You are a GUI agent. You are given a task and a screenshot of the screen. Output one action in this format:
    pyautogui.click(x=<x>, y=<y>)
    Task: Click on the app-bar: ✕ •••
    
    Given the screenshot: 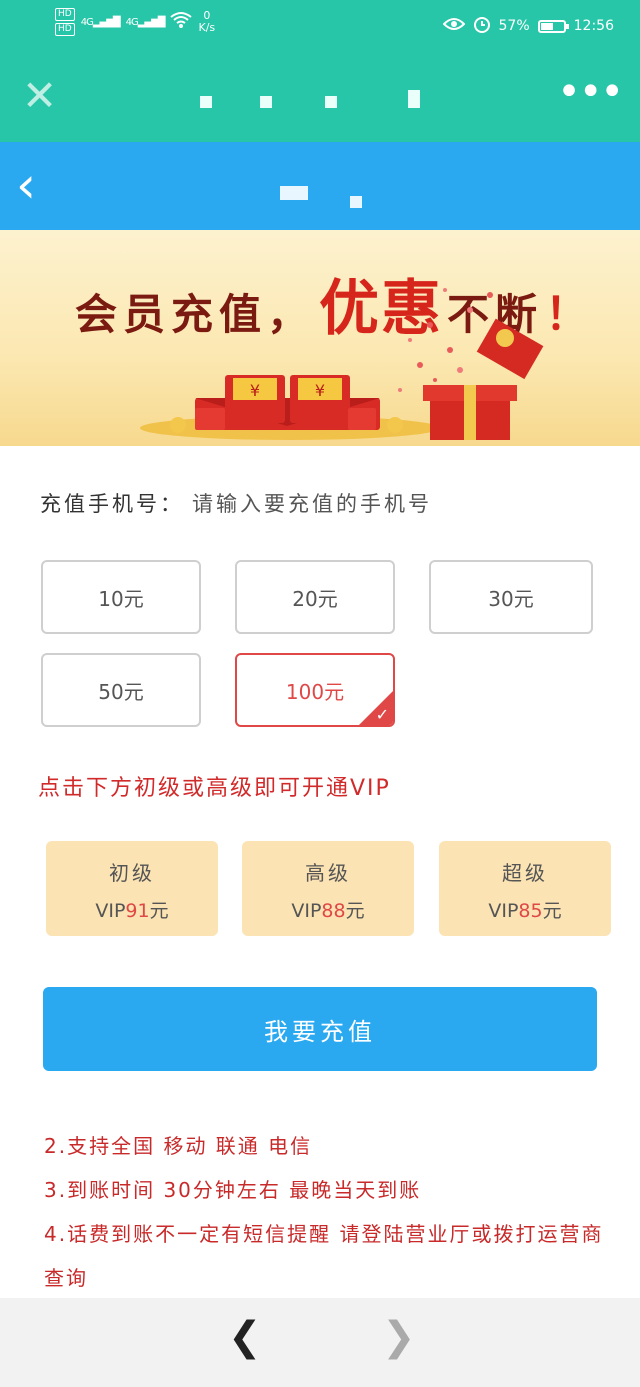 What is the action you would take?
    pyautogui.click(x=320, y=97)
    